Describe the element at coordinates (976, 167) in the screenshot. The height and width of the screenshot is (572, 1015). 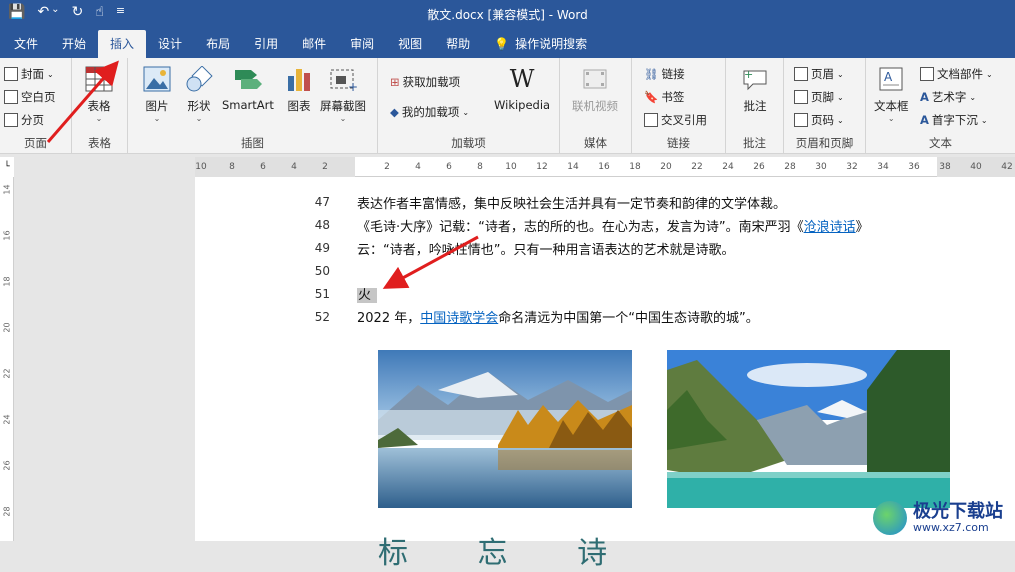
I see `ruler-tick: 40` at that location.